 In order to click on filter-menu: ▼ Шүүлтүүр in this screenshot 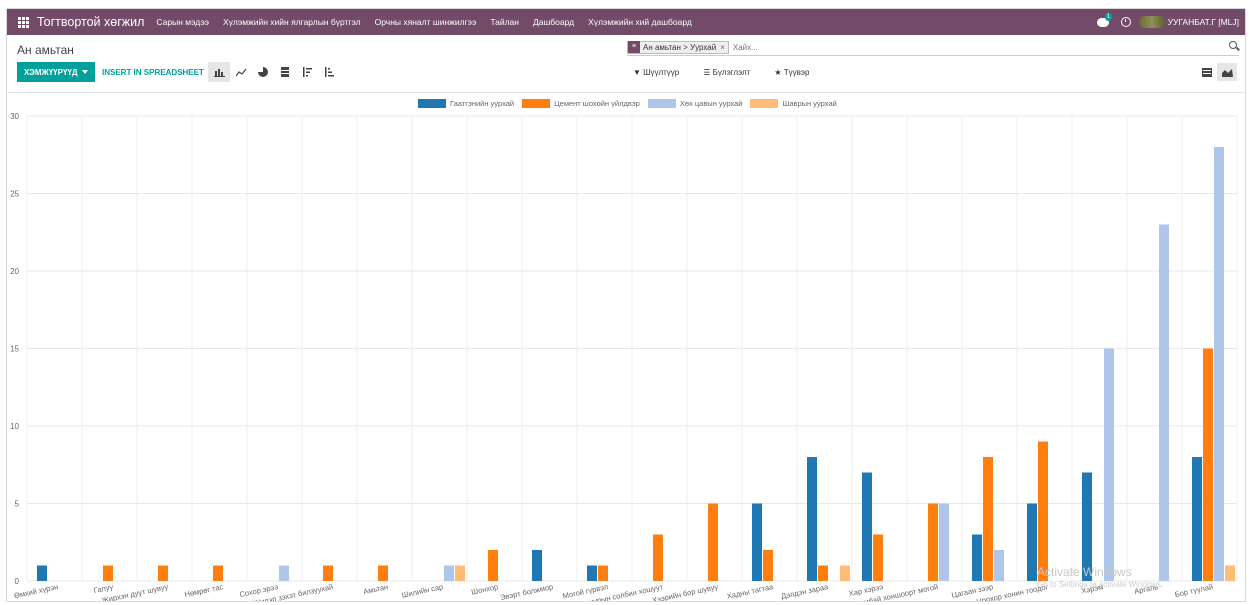, I will do `click(662, 72)`.